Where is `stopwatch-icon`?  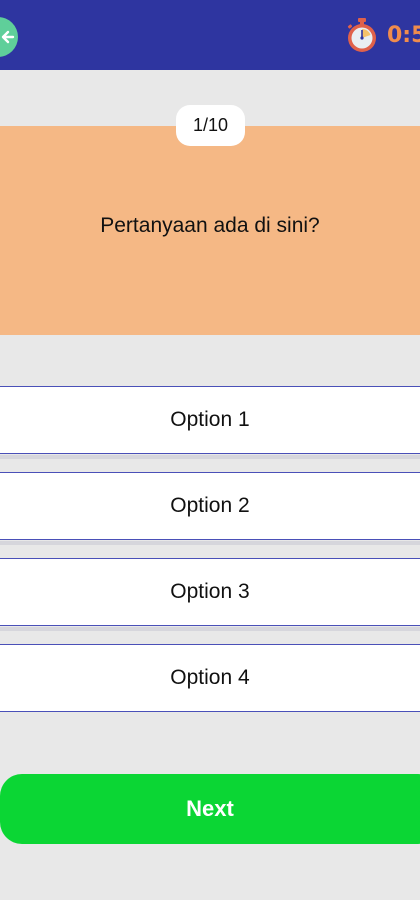
stopwatch-icon is located at coordinates (361, 35).